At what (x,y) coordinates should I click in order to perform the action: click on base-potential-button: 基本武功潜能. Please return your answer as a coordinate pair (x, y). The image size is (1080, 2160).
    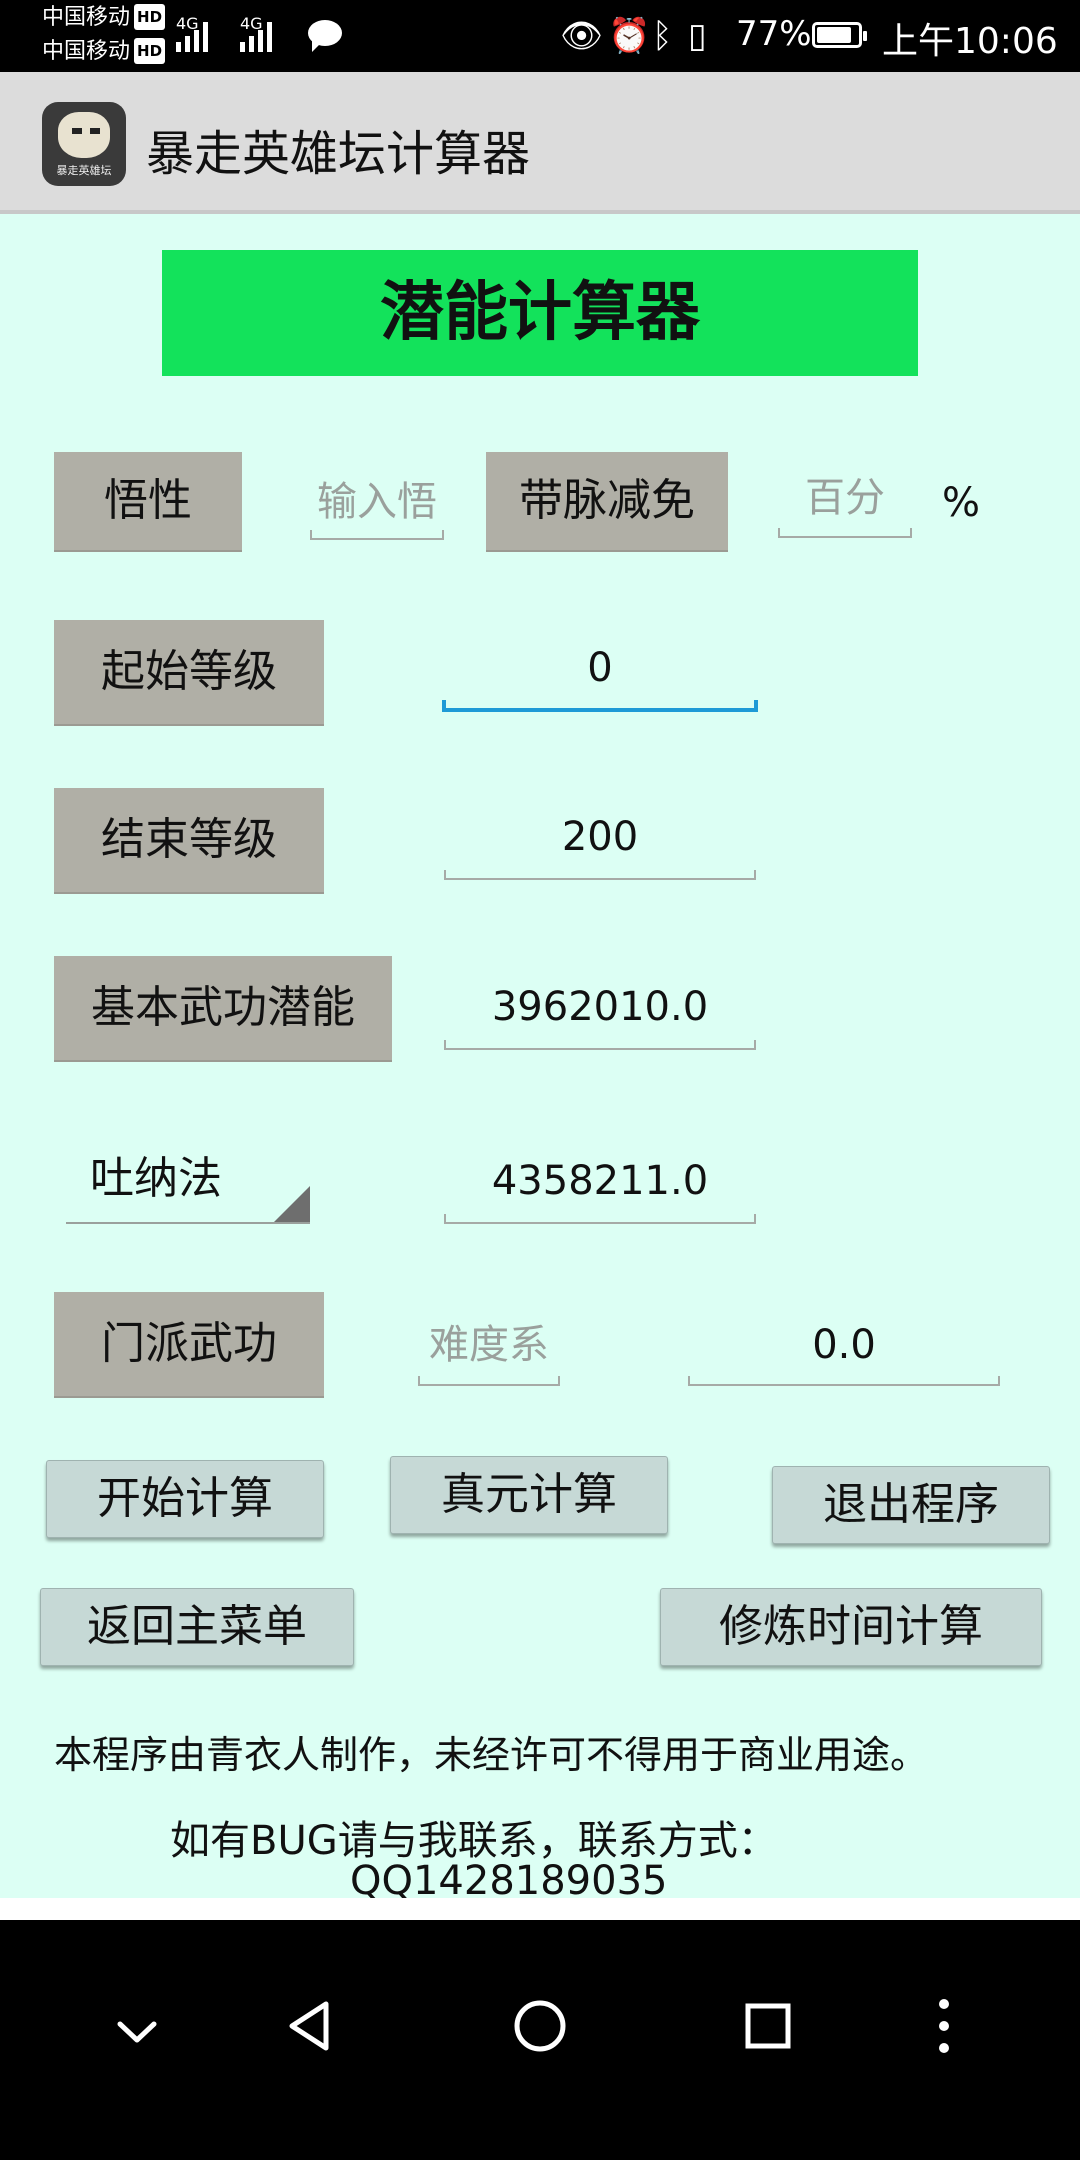
    Looking at the image, I should click on (223, 1008).